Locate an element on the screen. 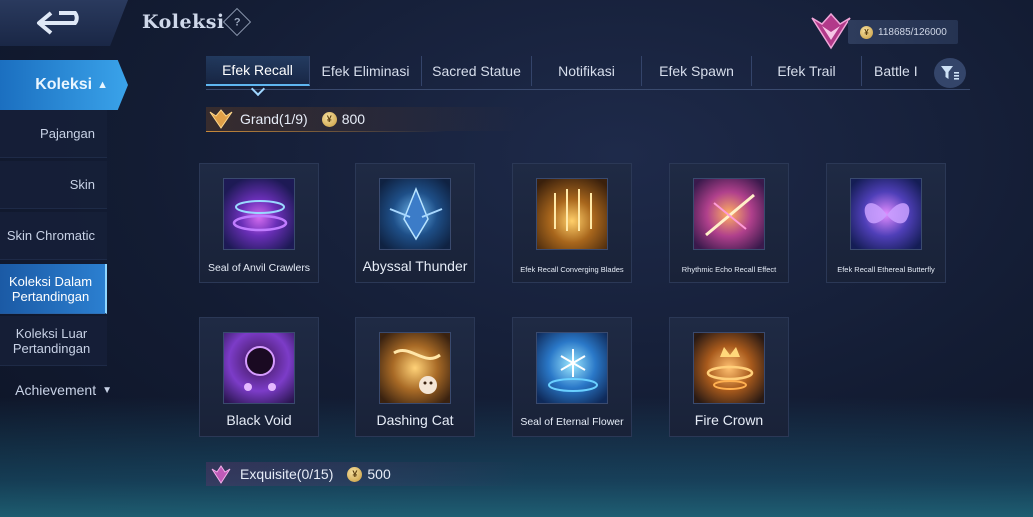 The height and width of the screenshot is (517, 1033). points-display: ¥ 118685/126000 is located at coordinates (903, 32).